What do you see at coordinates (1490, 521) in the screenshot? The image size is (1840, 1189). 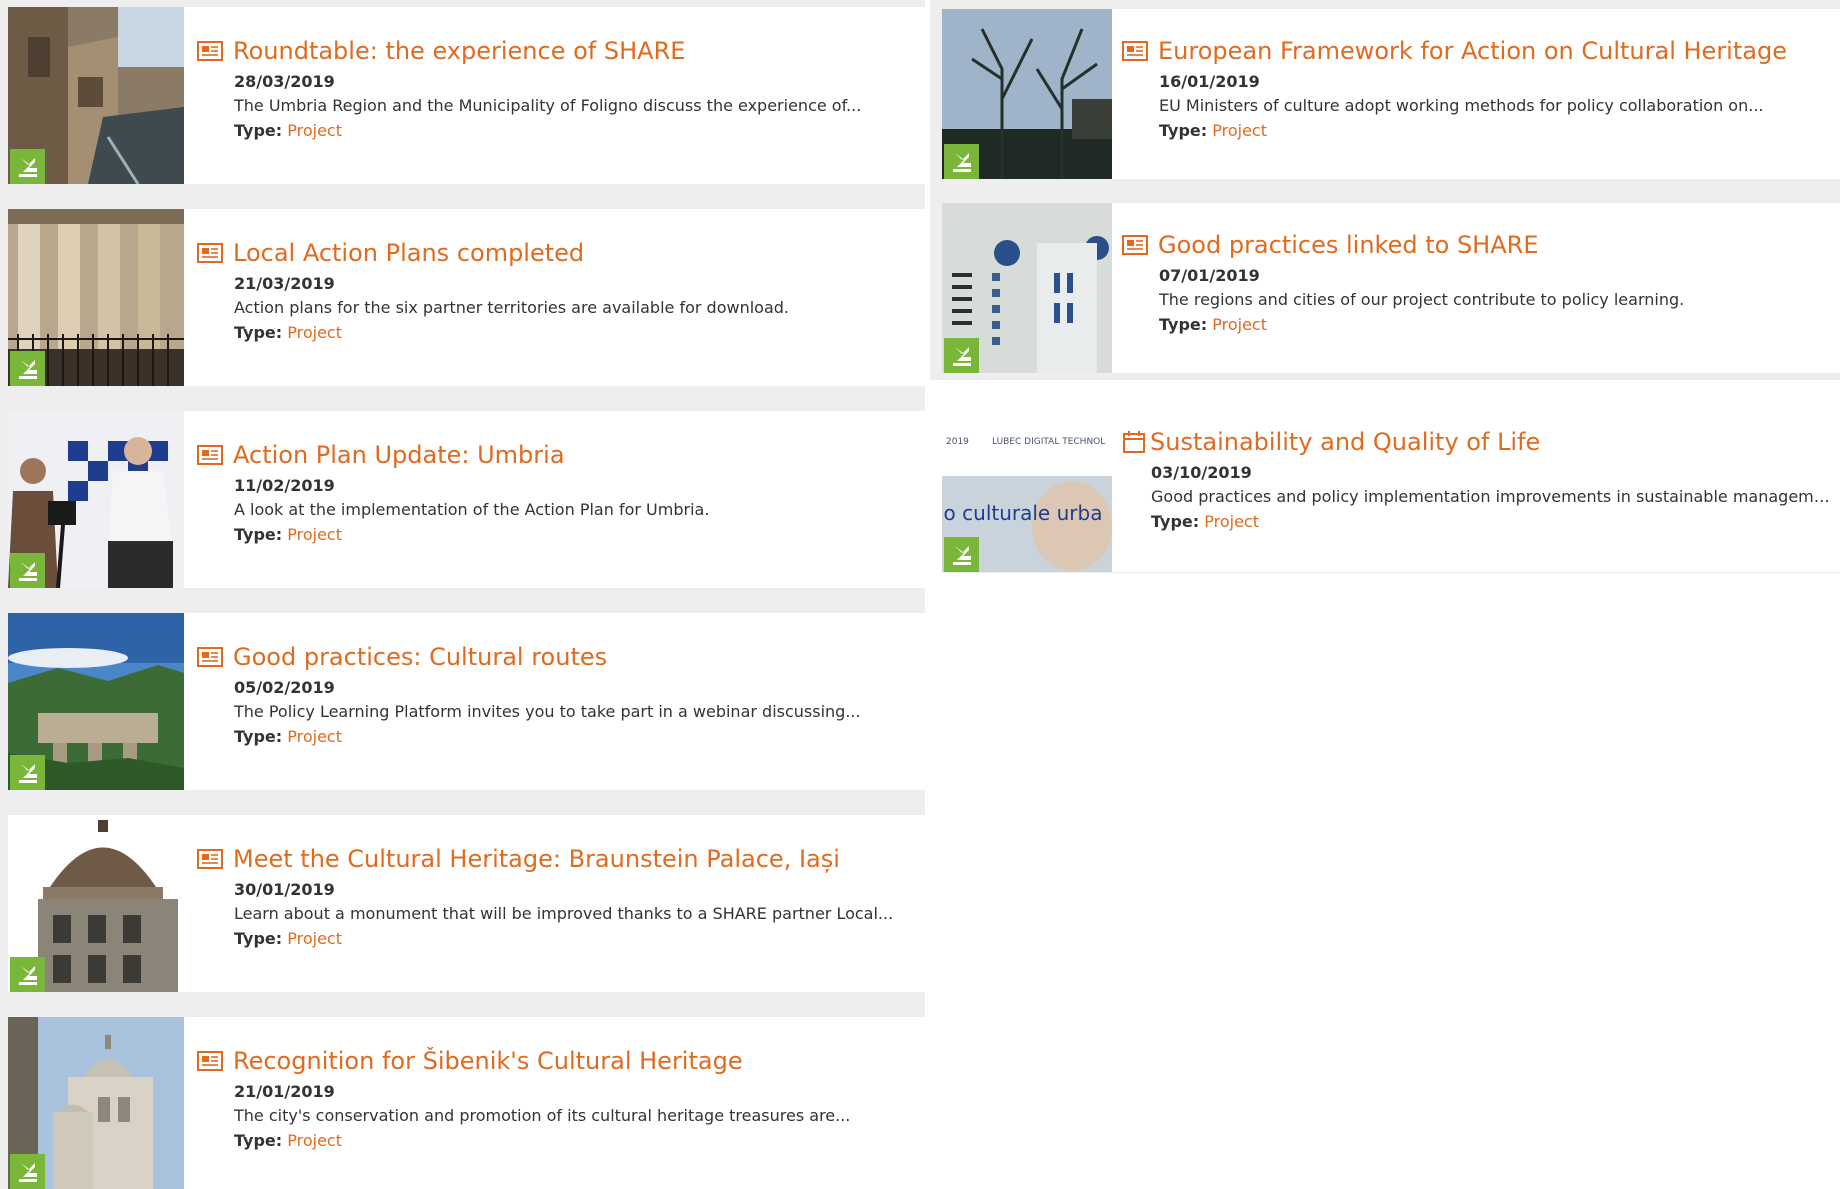 I see `event-type: Type: Project` at bounding box center [1490, 521].